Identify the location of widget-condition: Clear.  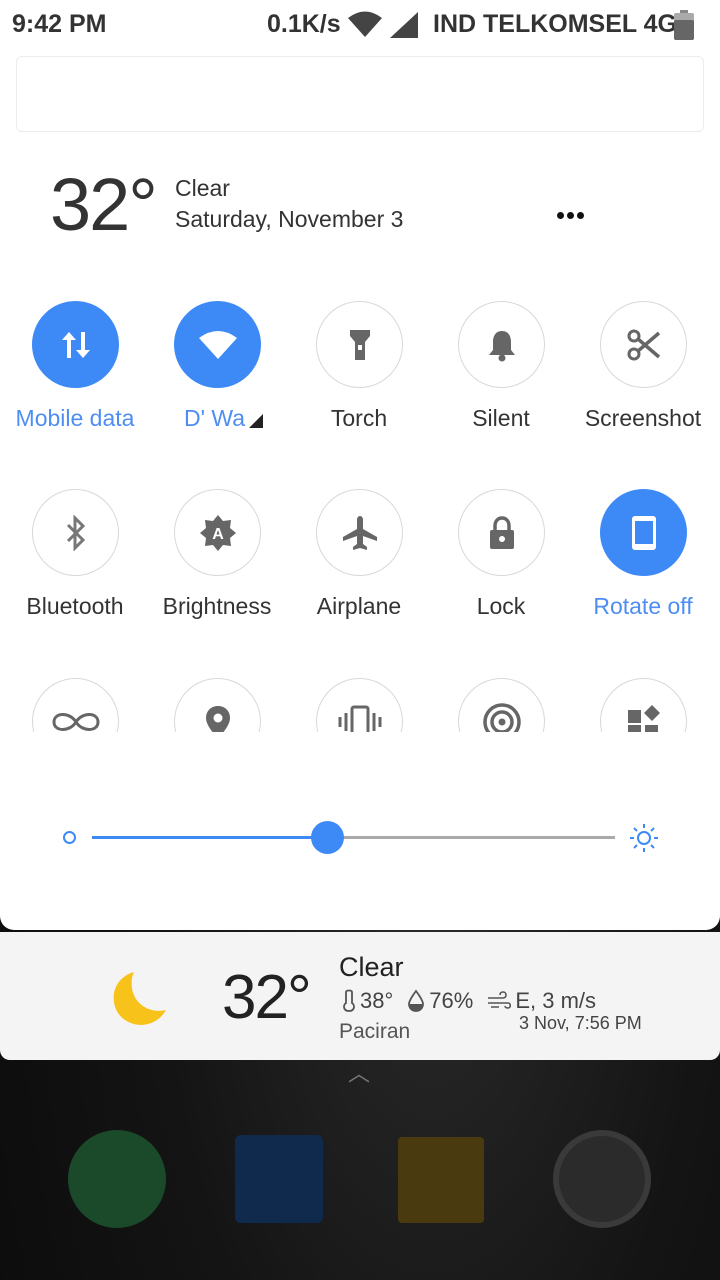
(371, 967).